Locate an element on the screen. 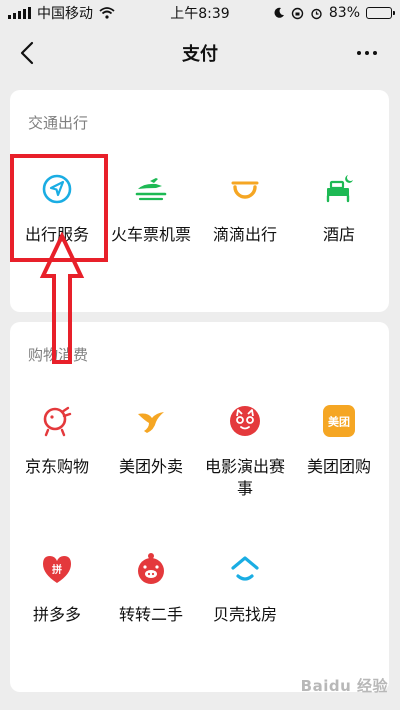  nav-bar: 支付 is located at coordinates (200, 53).